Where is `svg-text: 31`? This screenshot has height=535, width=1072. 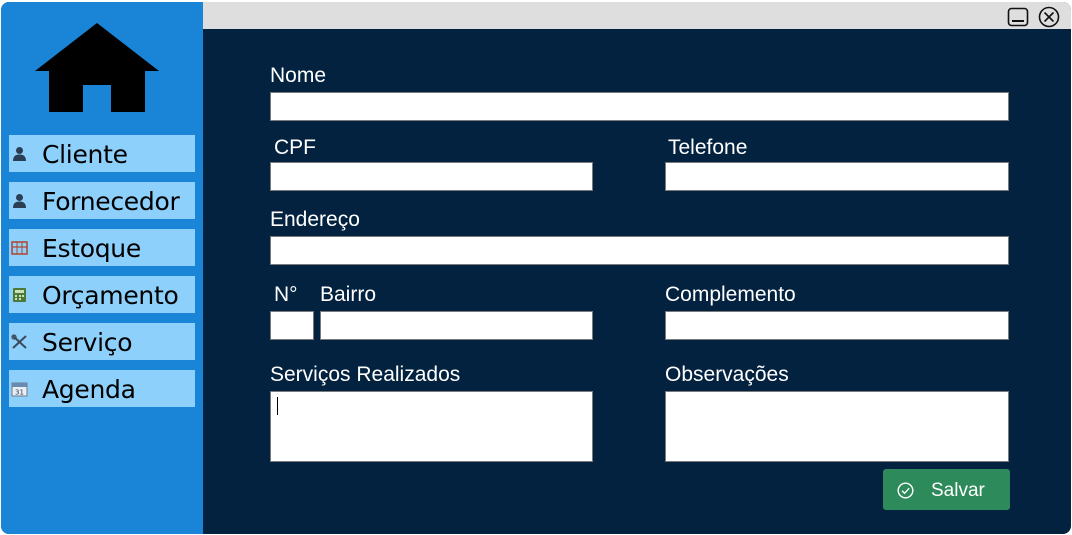
svg-text: 31 is located at coordinates (19, 393).